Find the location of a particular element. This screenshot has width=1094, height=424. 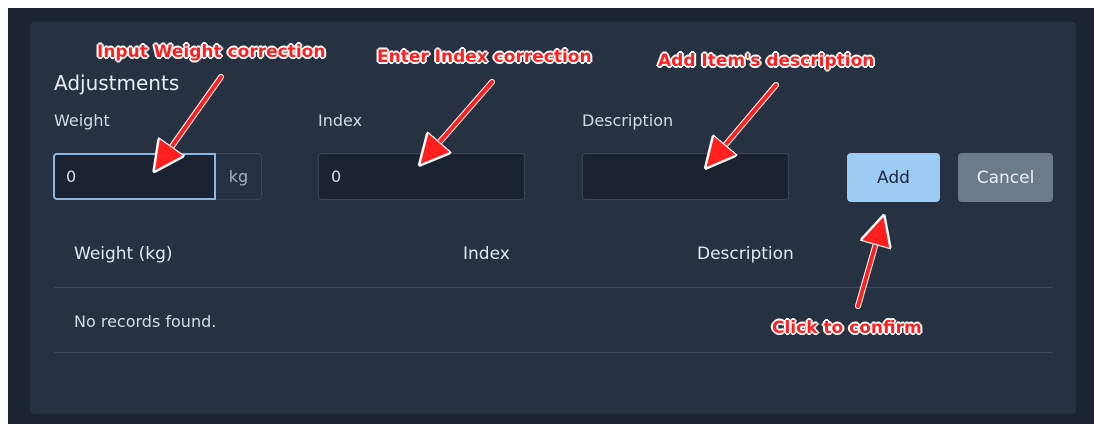

arrow-weight is located at coordinates (191, 120).